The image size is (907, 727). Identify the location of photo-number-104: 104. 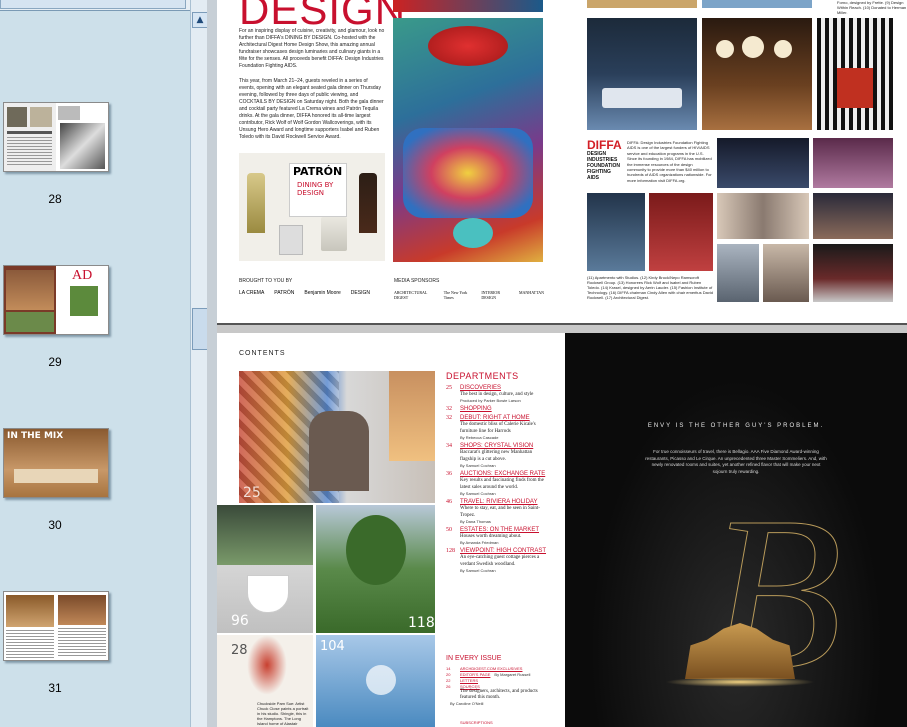
(332, 646).